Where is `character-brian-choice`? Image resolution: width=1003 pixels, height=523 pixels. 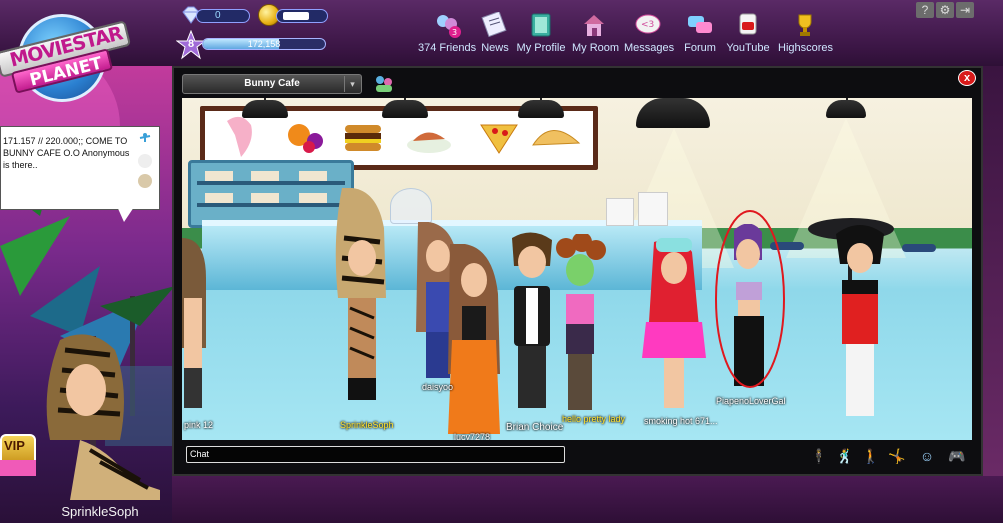 character-brian-choice is located at coordinates (532, 322).